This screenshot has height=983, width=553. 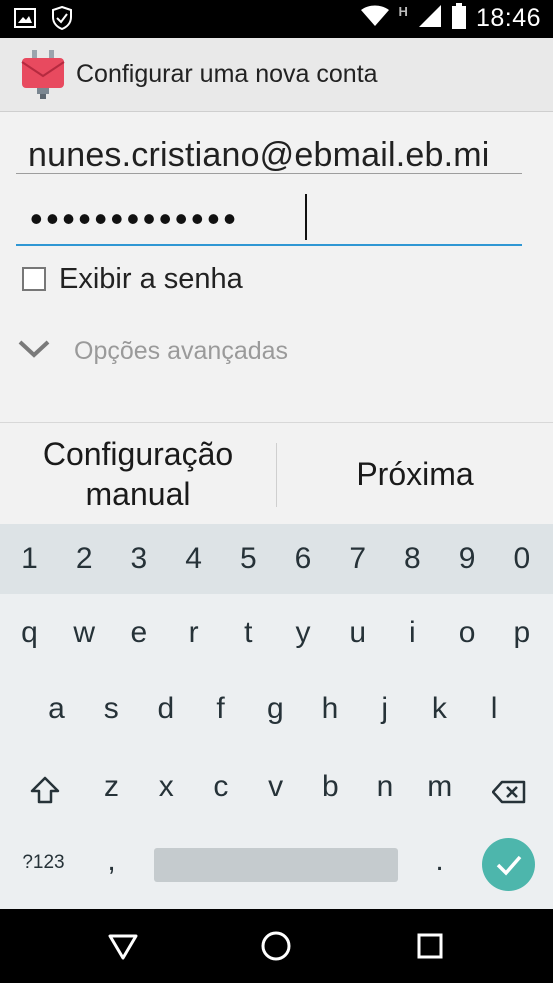 I want to click on wifi-icon, so click(x=374, y=18).